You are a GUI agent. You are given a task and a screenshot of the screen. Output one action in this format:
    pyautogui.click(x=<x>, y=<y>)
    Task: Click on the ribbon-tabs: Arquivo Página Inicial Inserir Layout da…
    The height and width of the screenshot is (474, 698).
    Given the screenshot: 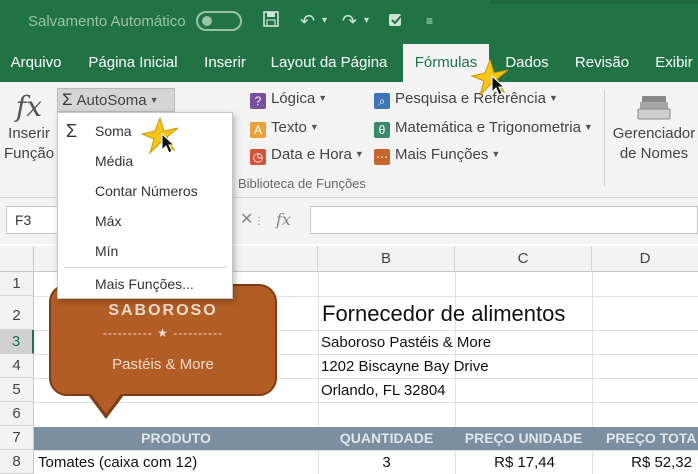 What is the action you would take?
    pyautogui.click(x=349, y=63)
    